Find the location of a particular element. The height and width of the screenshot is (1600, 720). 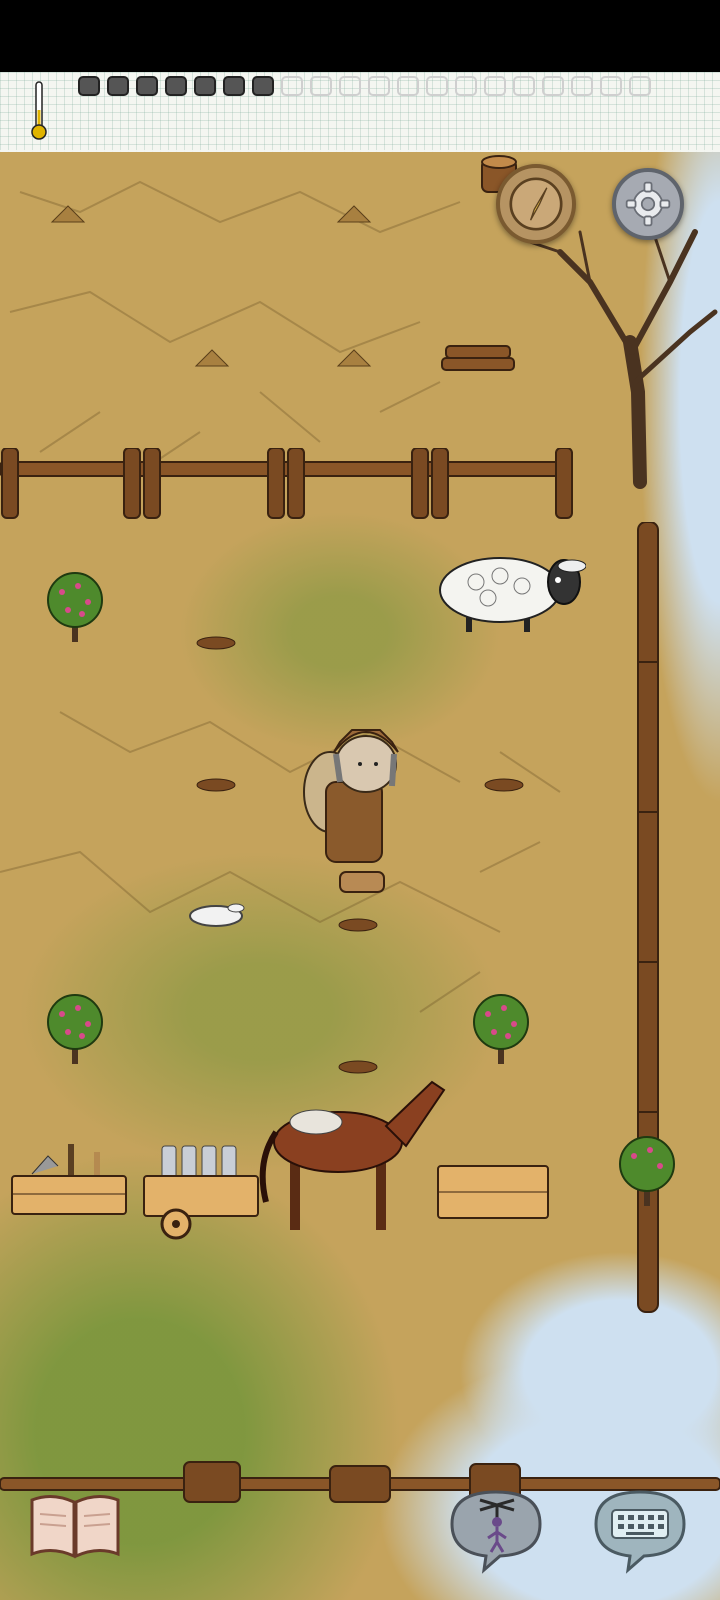

player-character is located at coordinates (355, 812).